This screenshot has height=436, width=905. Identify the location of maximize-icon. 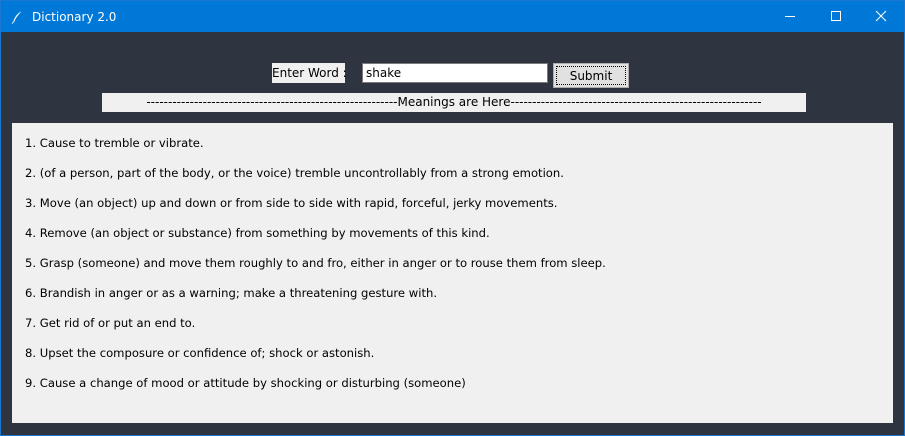
(836, 16).